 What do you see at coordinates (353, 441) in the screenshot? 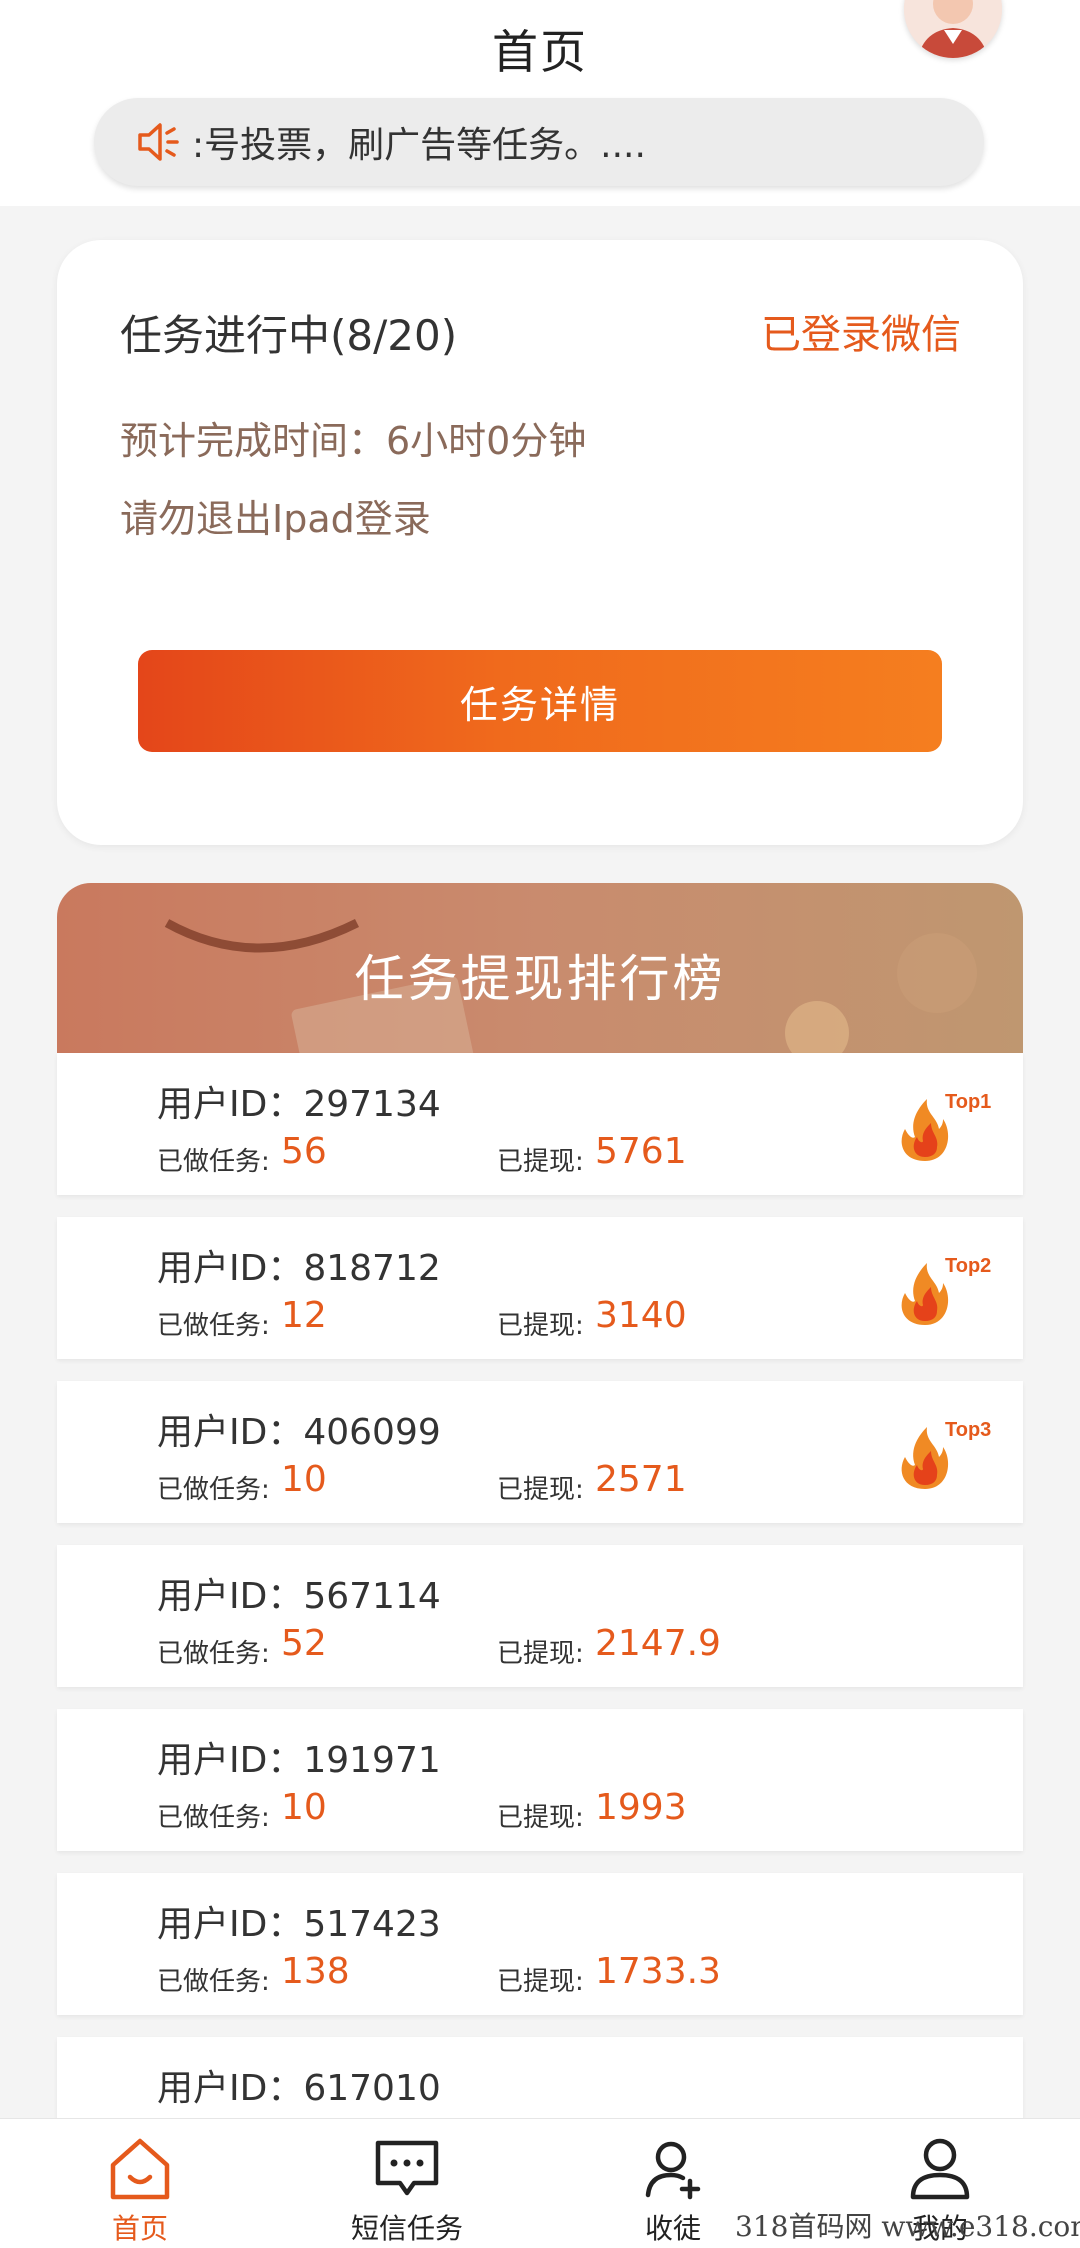
I see `eta-text: 预计完成时间：6小时0分钟` at bounding box center [353, 441].